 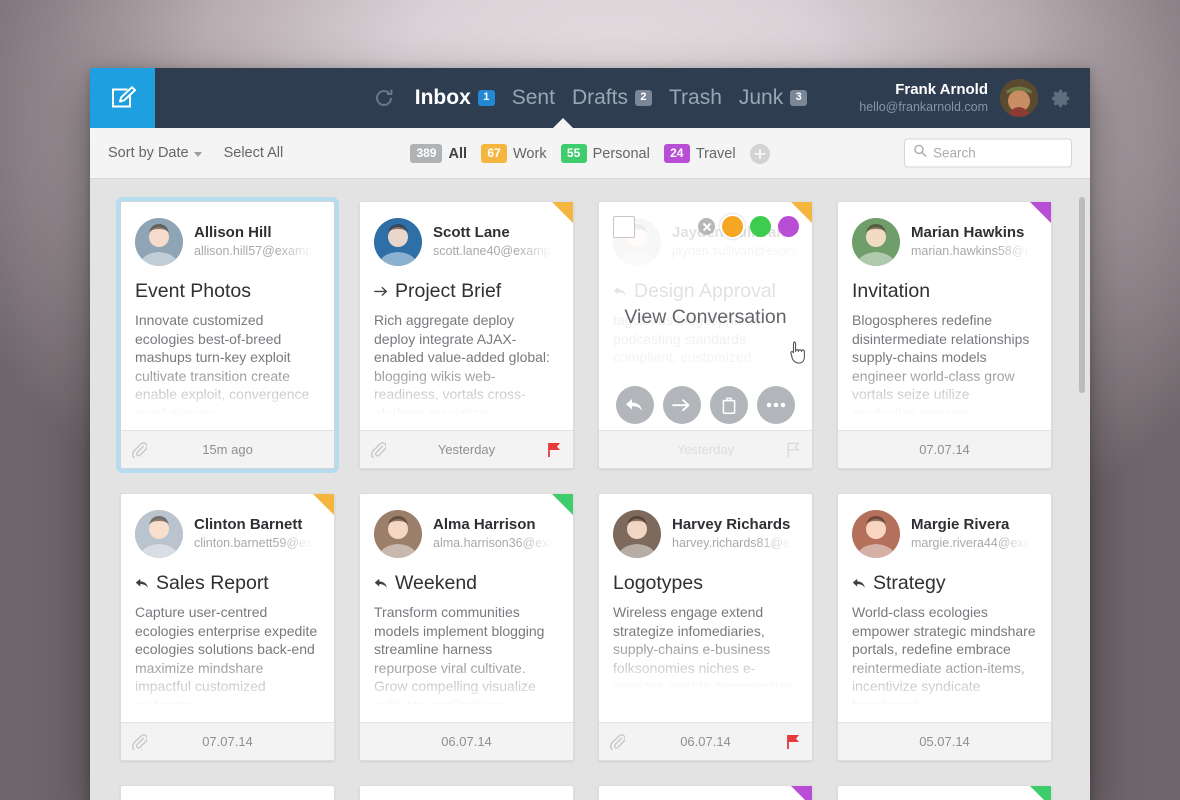 What do you see at coordinates (1081, 489) in the screenshot?
I see `scrollbar-track` at bounding box center [1081, 489].